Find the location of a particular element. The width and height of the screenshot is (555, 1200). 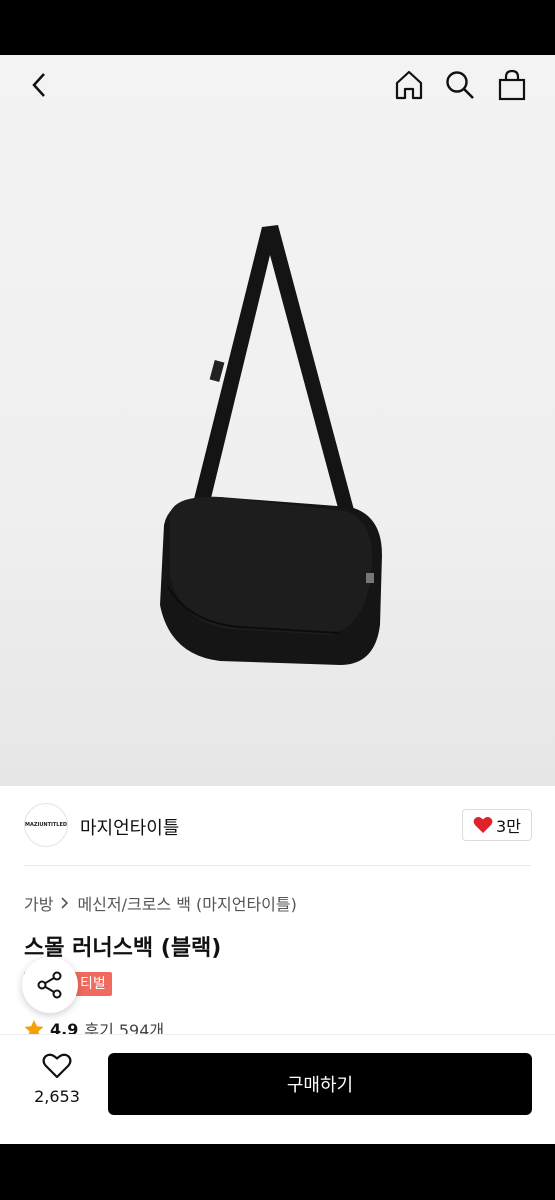

chevron-right-icon is located at coordinates (65, 903).